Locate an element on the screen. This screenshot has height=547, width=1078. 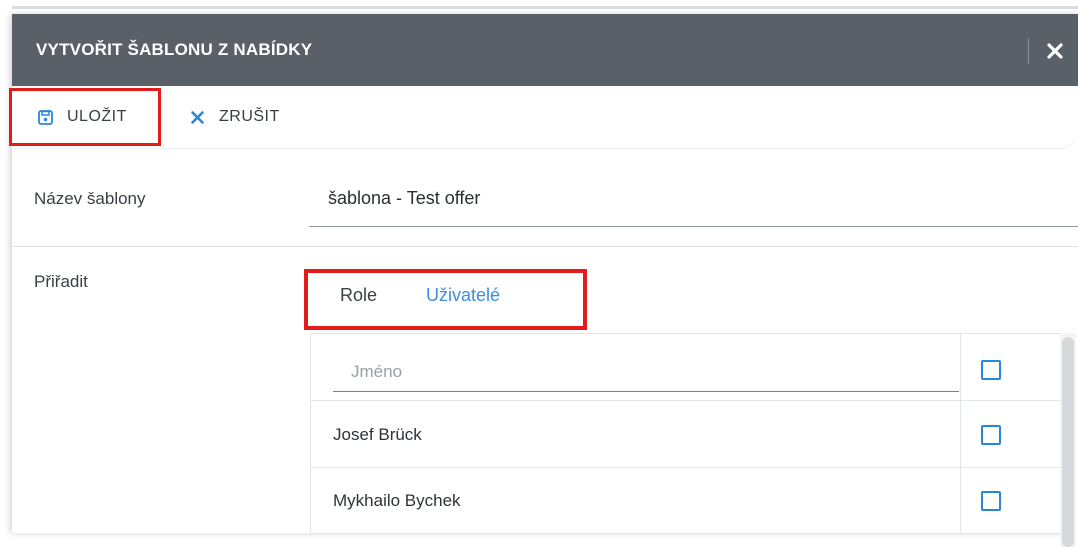
assign-tabs: Role Uživatelé is located at coordinates (459, 302).